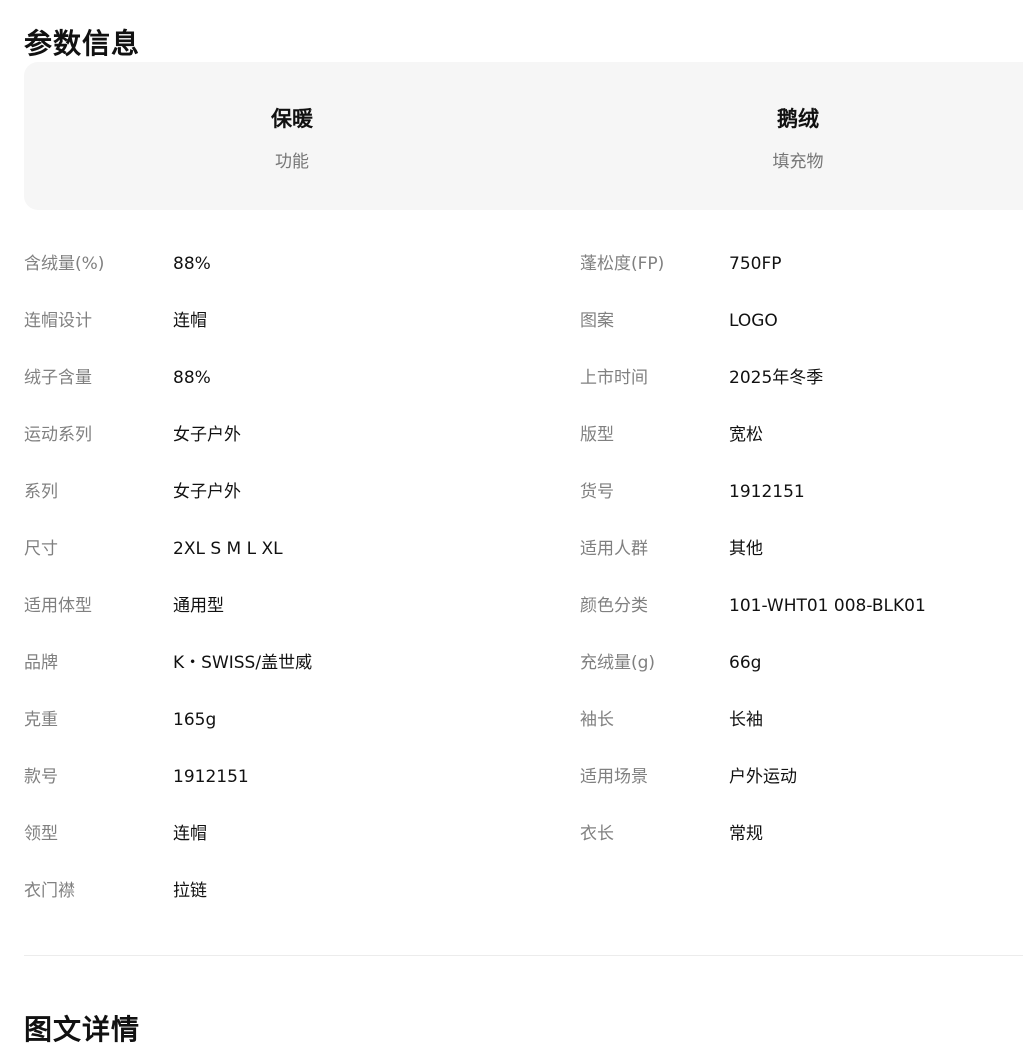 This screenshot has width=1023, height=1052. Describe the element at coordinates (41, 777) in the screenshot. I see `spec-label: 款号` at that location.